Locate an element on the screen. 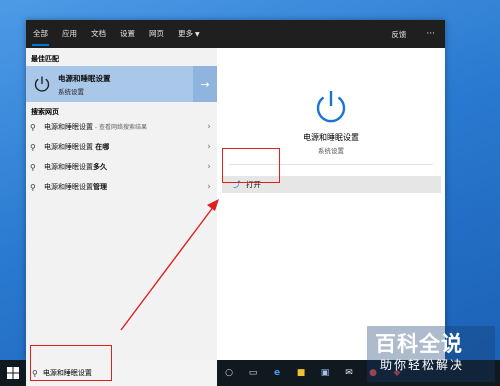 The height and width of the screenshot is (386, 500). web-search-item: ⚲ 电源和睡眠设置管理 › is located at coordinates (121, 187).